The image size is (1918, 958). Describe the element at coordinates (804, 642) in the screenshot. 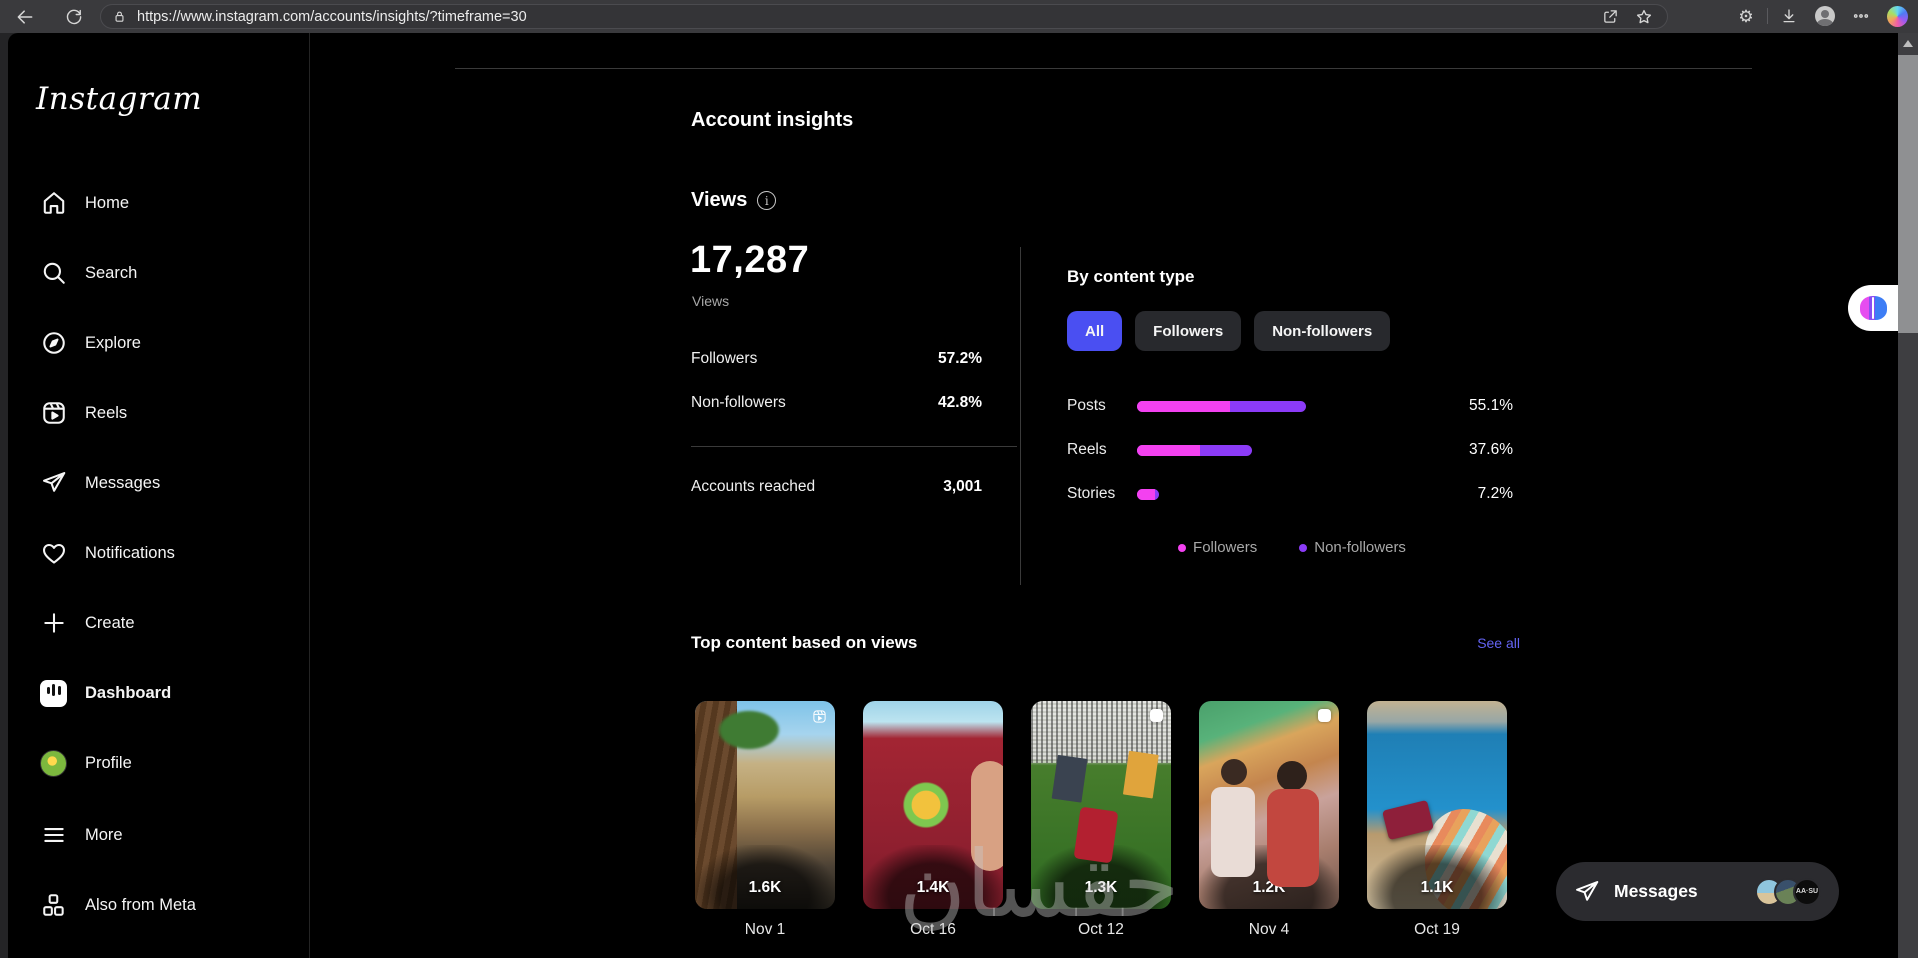

I see `top-content-title: Top content based on views` at that location.